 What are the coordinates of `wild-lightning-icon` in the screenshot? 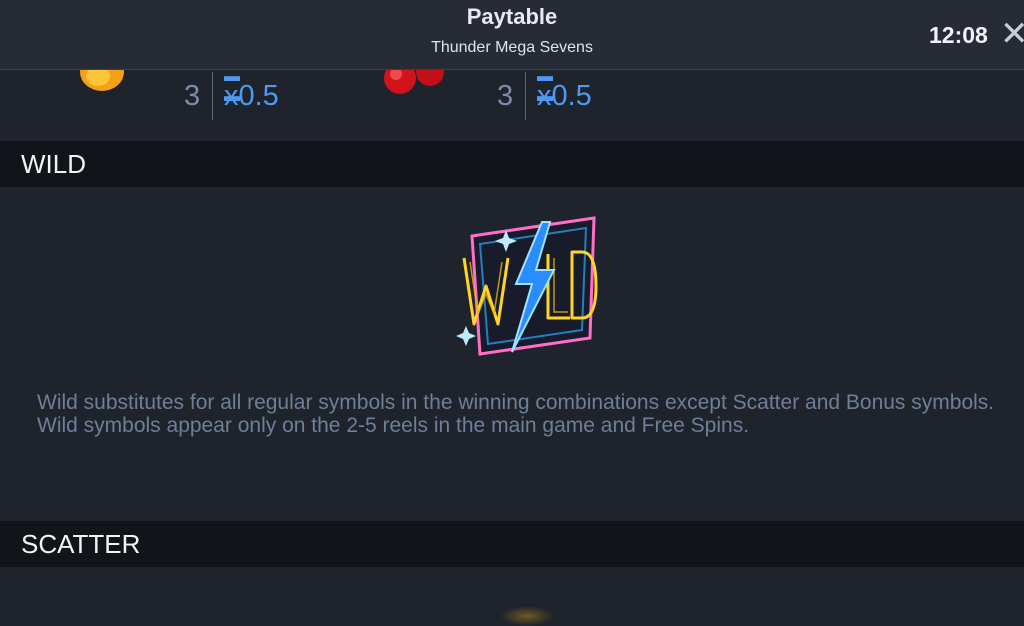 It's located at (527, 286).